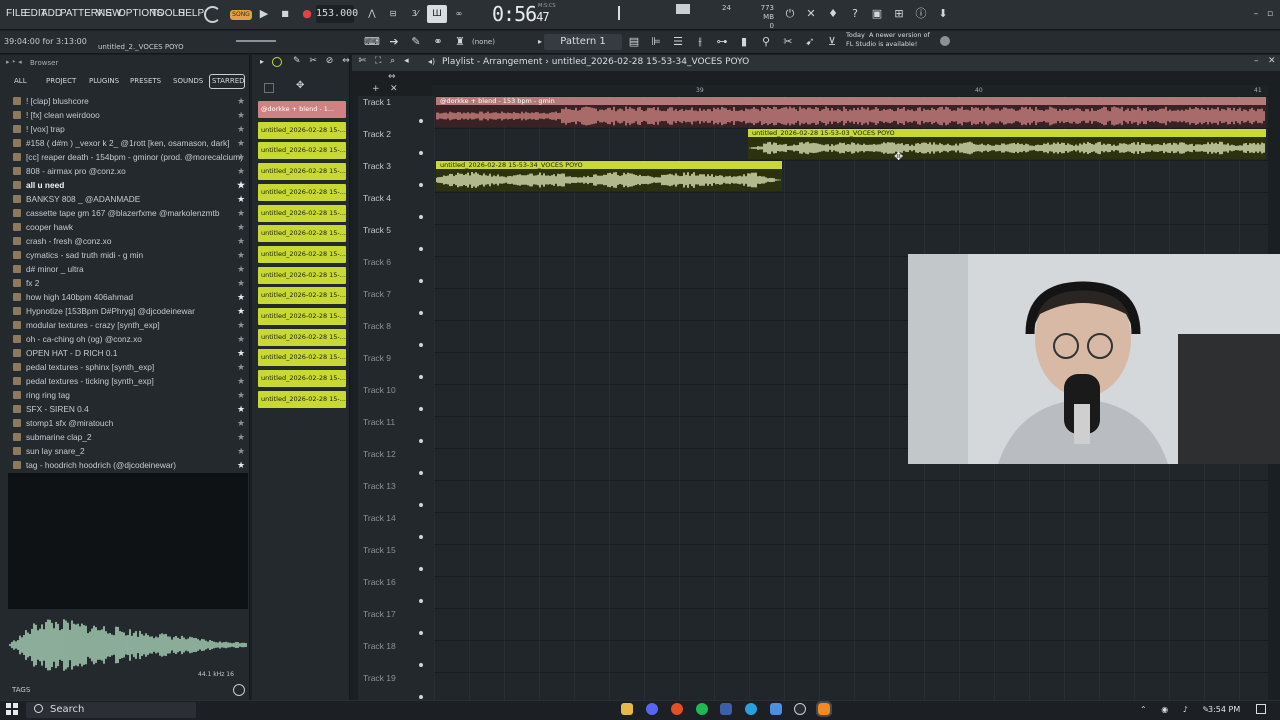 The height and width of the screenshot is (720, 1280). What do you see at coordinates (125, 115) in the screenshot?
I see `browser-item: ! [fx] clean weirdooo ★` at bounding box center [125, 115].